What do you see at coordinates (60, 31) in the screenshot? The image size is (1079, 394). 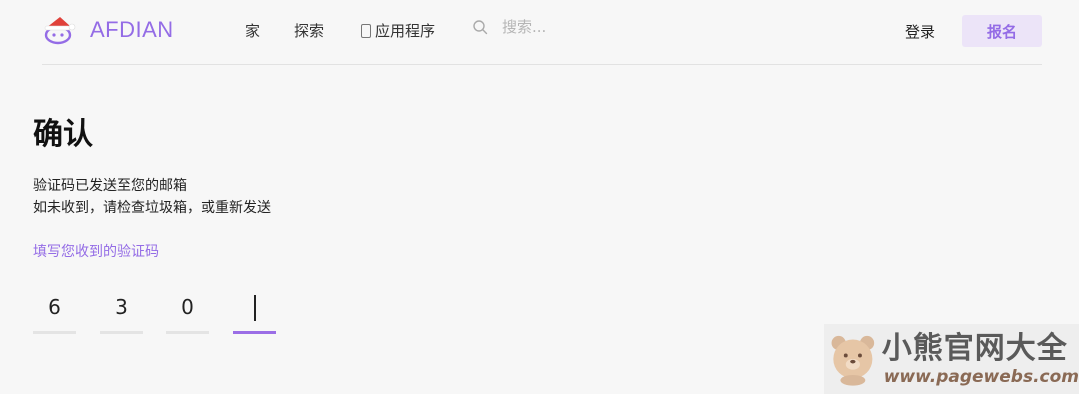 I see `logo-icon` at bounding box center [60, 31].